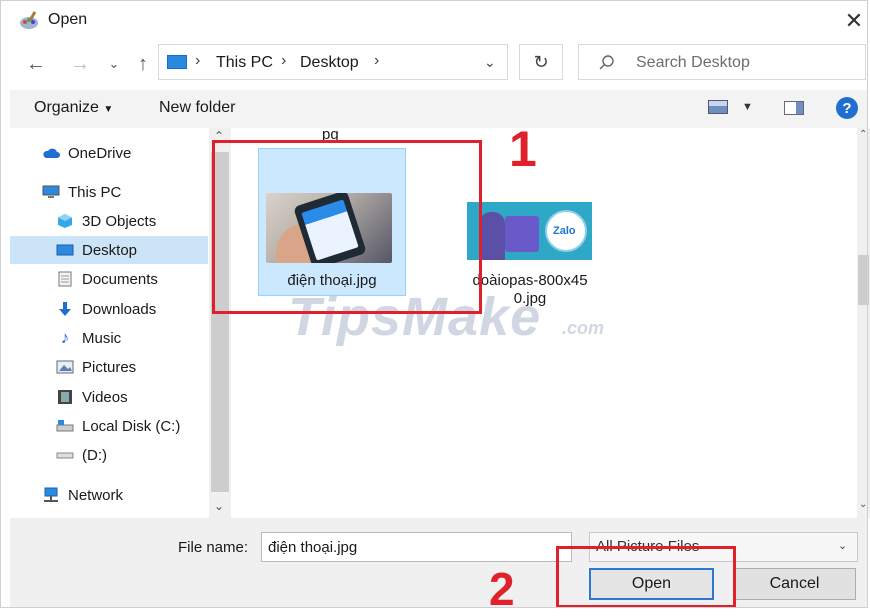  I want to click on new-folder-button: New folder, so click(197, 108).